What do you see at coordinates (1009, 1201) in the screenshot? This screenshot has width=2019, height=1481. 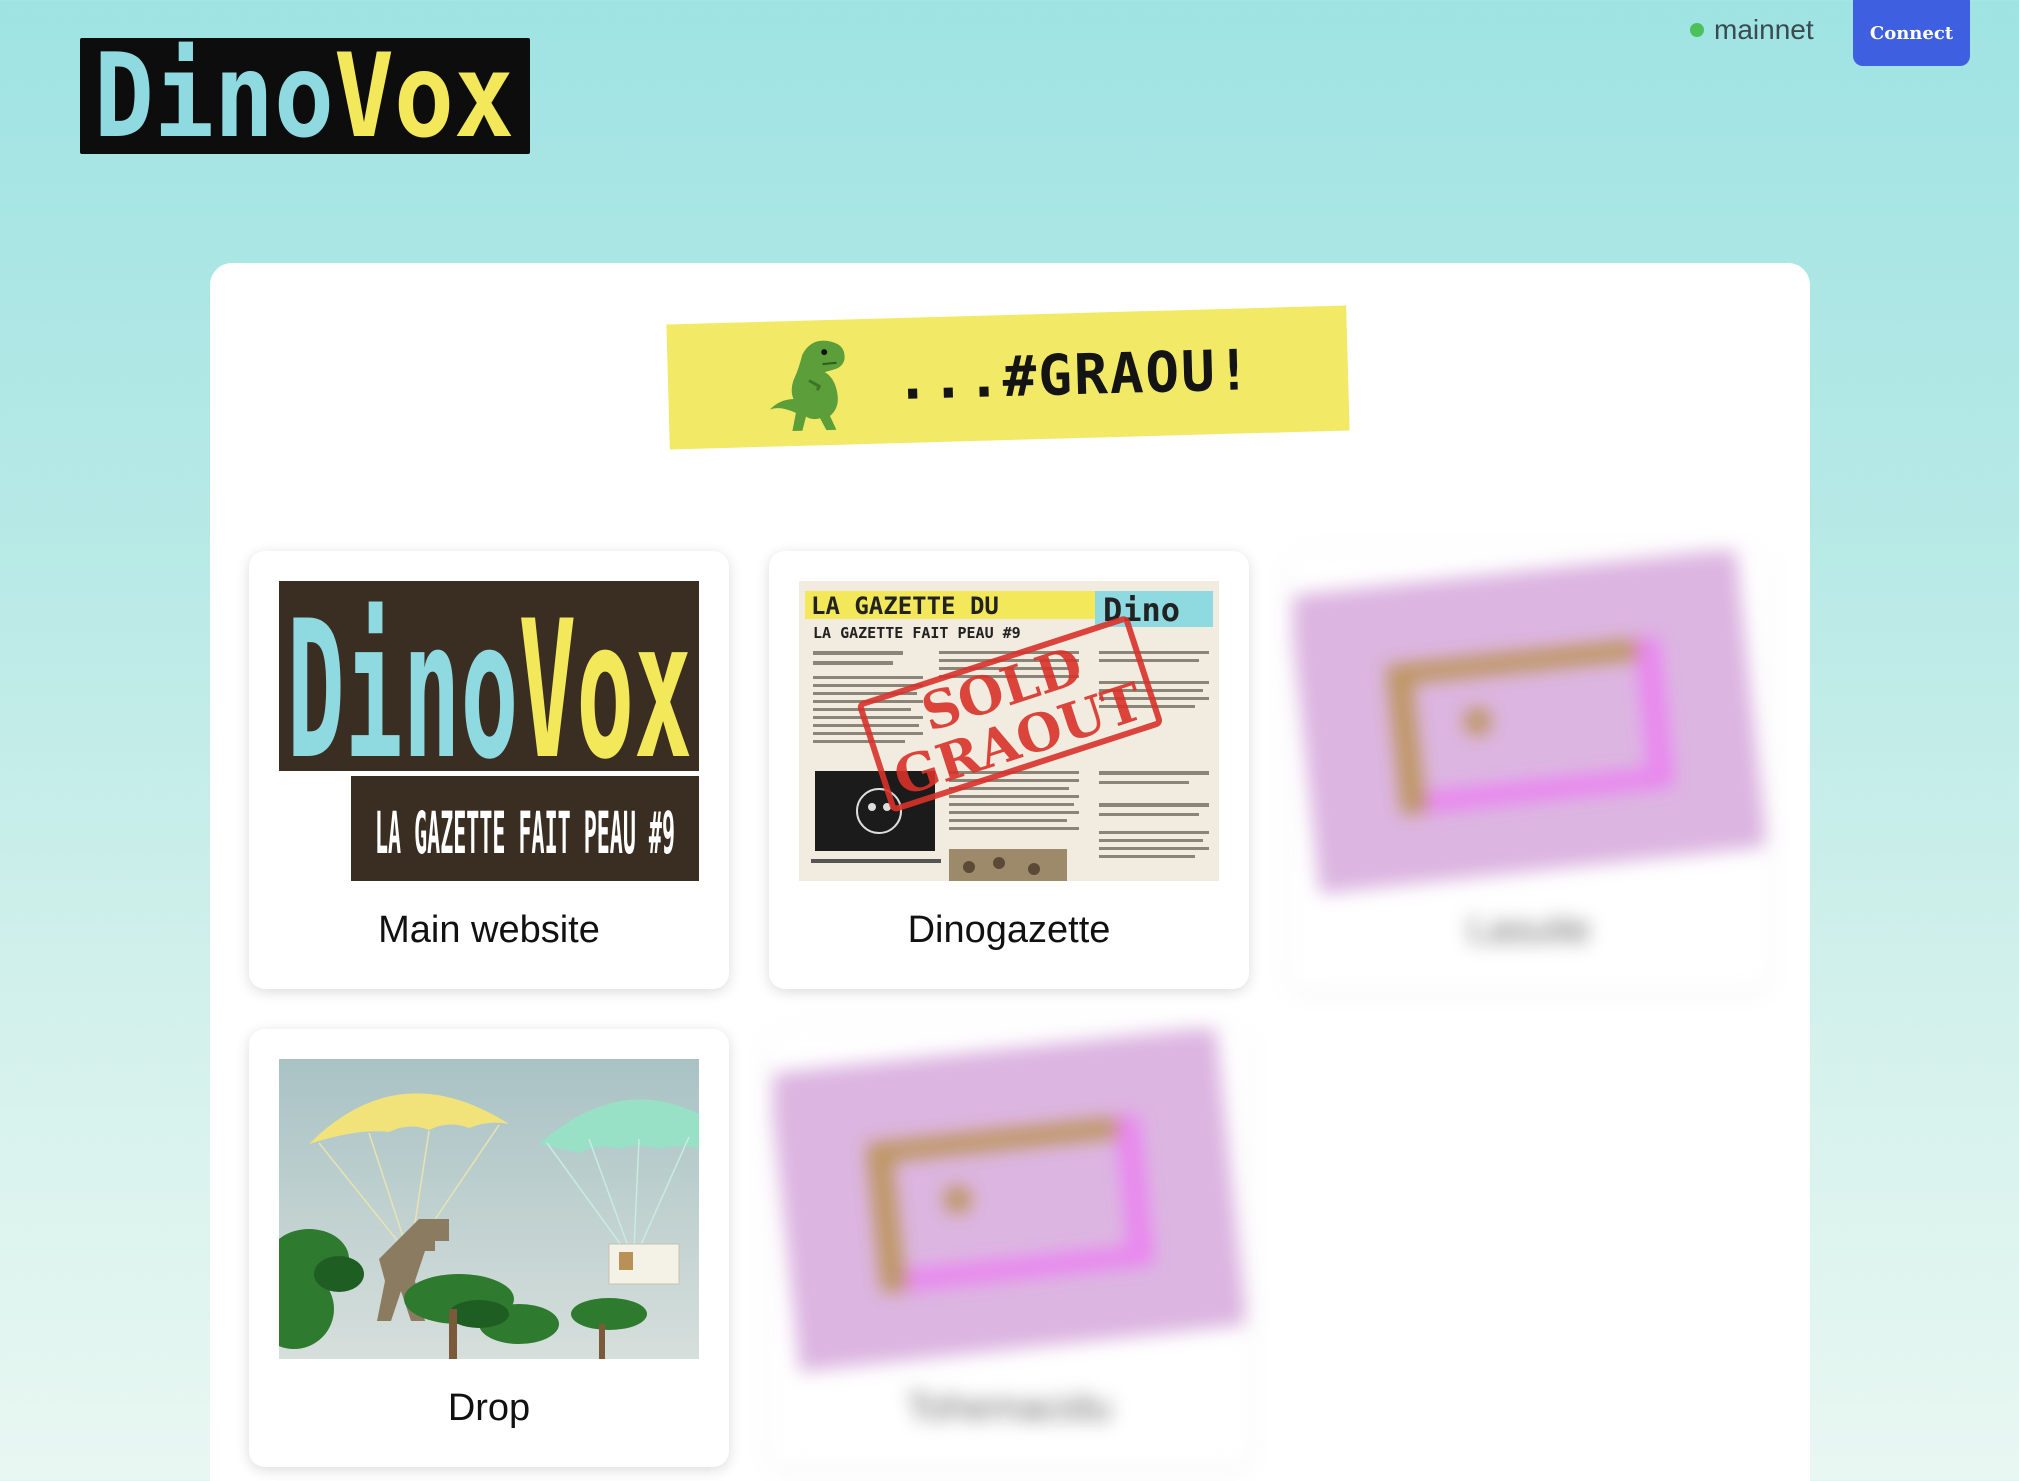 I see `tohemacidu-thumbnail` at bounding box center [1009, 1201].